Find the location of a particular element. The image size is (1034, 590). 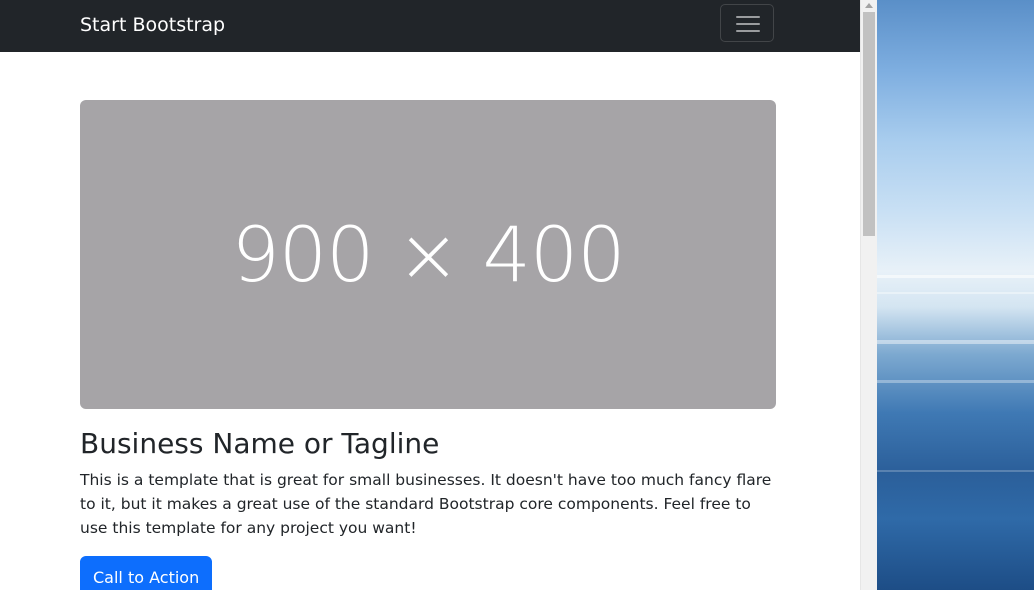

call-to-action-button: Call to Action is located at coordinates (146, 573).